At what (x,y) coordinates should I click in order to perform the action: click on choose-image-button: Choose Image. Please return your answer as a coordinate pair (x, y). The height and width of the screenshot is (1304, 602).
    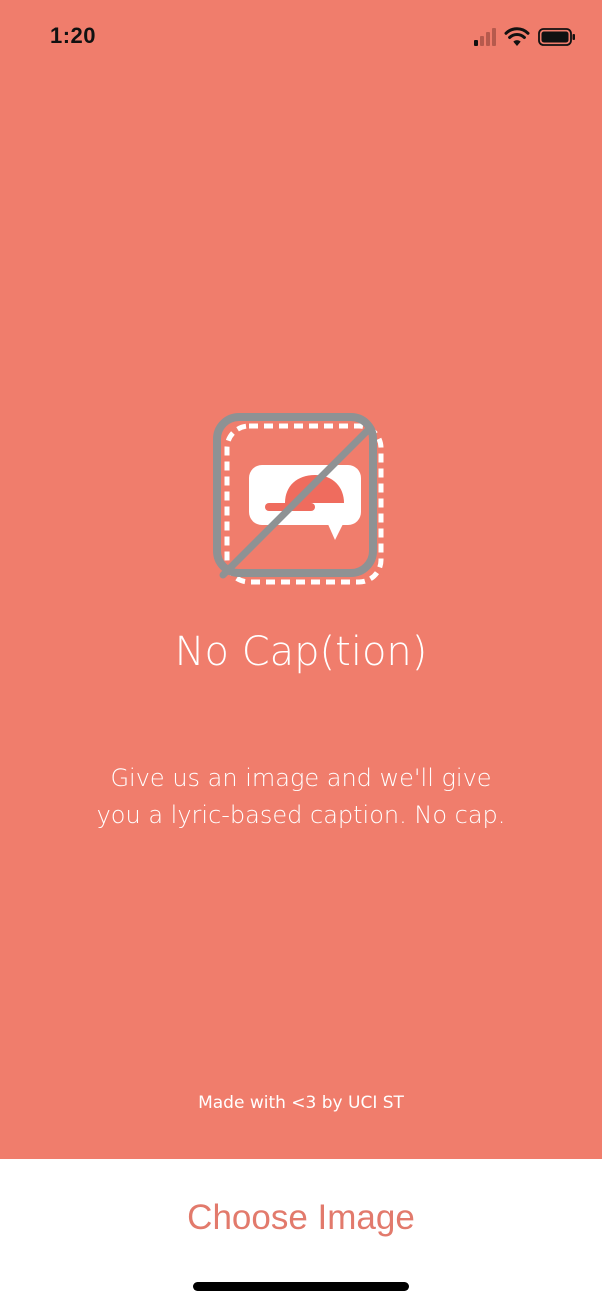
    Looking at the image, I should click on (301, 1218).